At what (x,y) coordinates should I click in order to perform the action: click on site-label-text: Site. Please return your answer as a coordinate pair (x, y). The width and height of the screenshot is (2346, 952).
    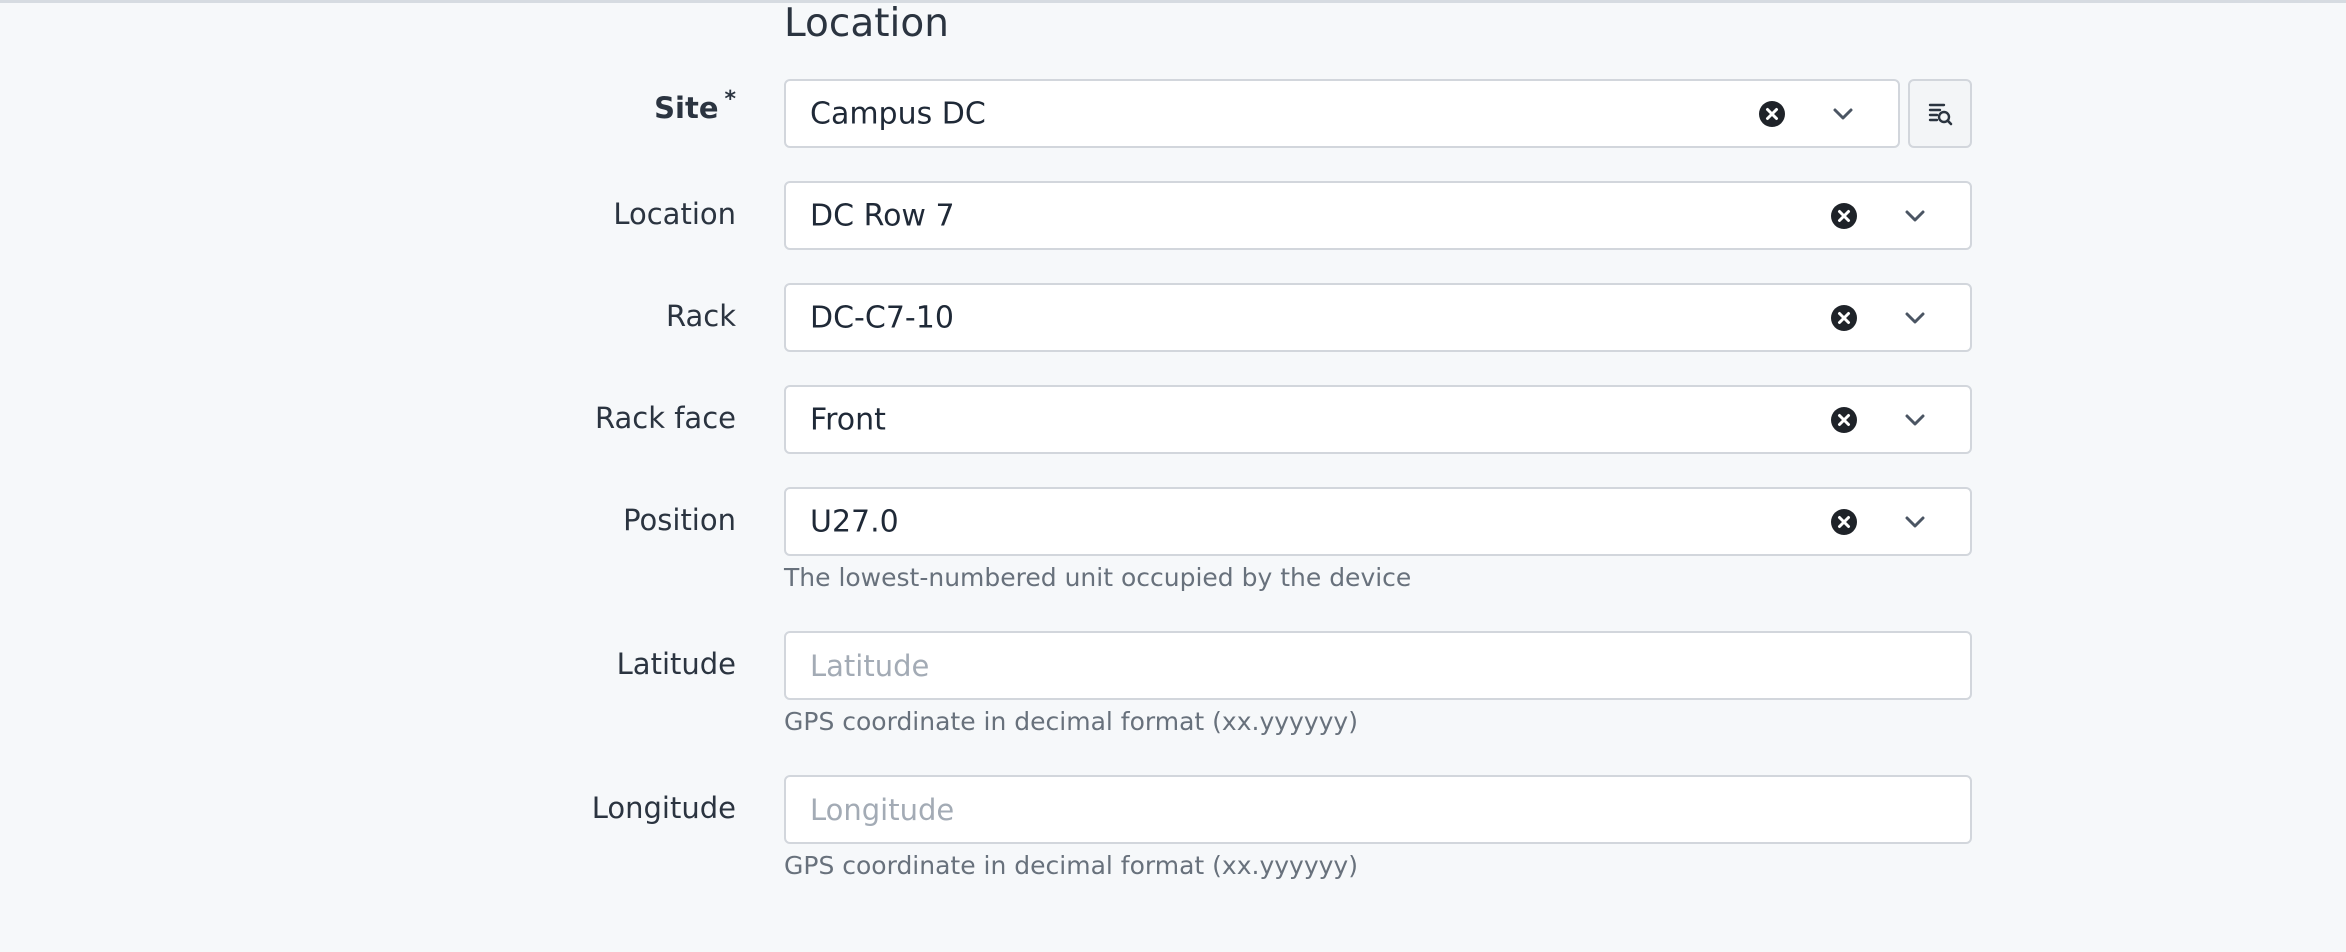
    Looking at the image, I should click on (686, 108).